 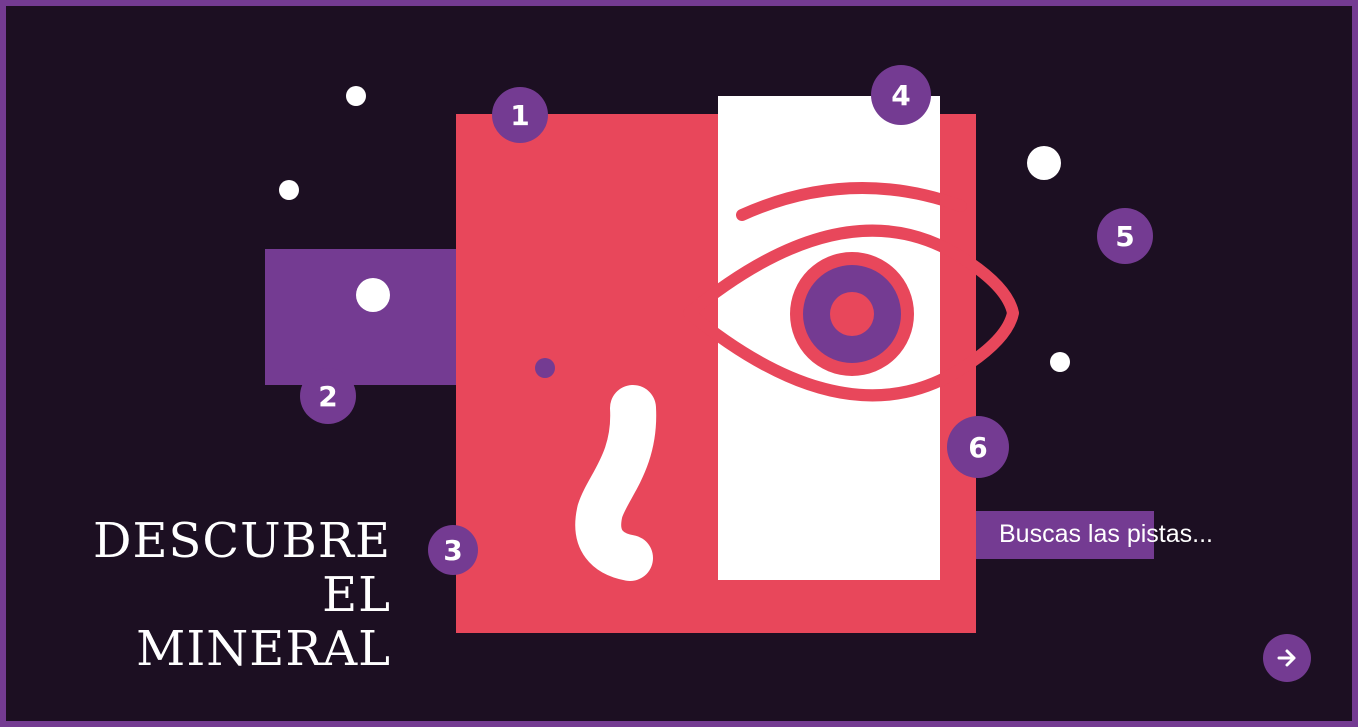 What do you see at coordinates (241, 568) in the screenshot?
I see `title-line-1: DESCUBRE EL` at bounding box center [241, 568].